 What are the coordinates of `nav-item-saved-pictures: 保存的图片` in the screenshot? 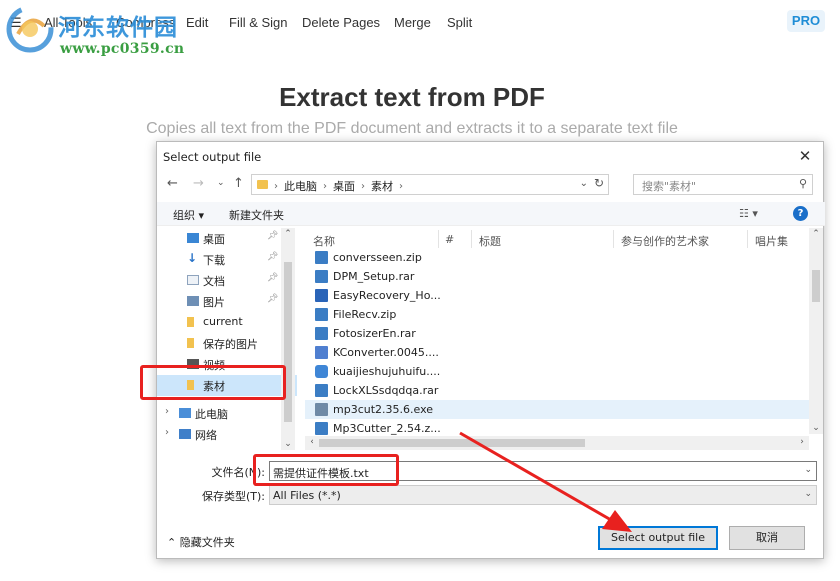 It's located at (227, 343).